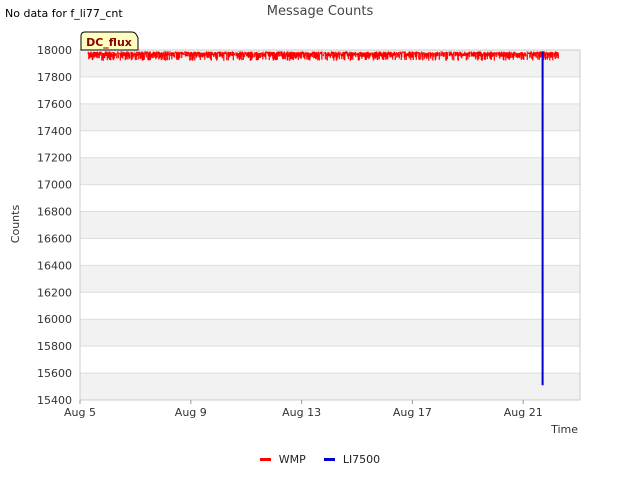 The height and width of the screenshot is (480, 640). What do you see at coordinates (54, 158) in the screenshot?
I see `y-tick-label: 17200` at bounding box center [54, 158].